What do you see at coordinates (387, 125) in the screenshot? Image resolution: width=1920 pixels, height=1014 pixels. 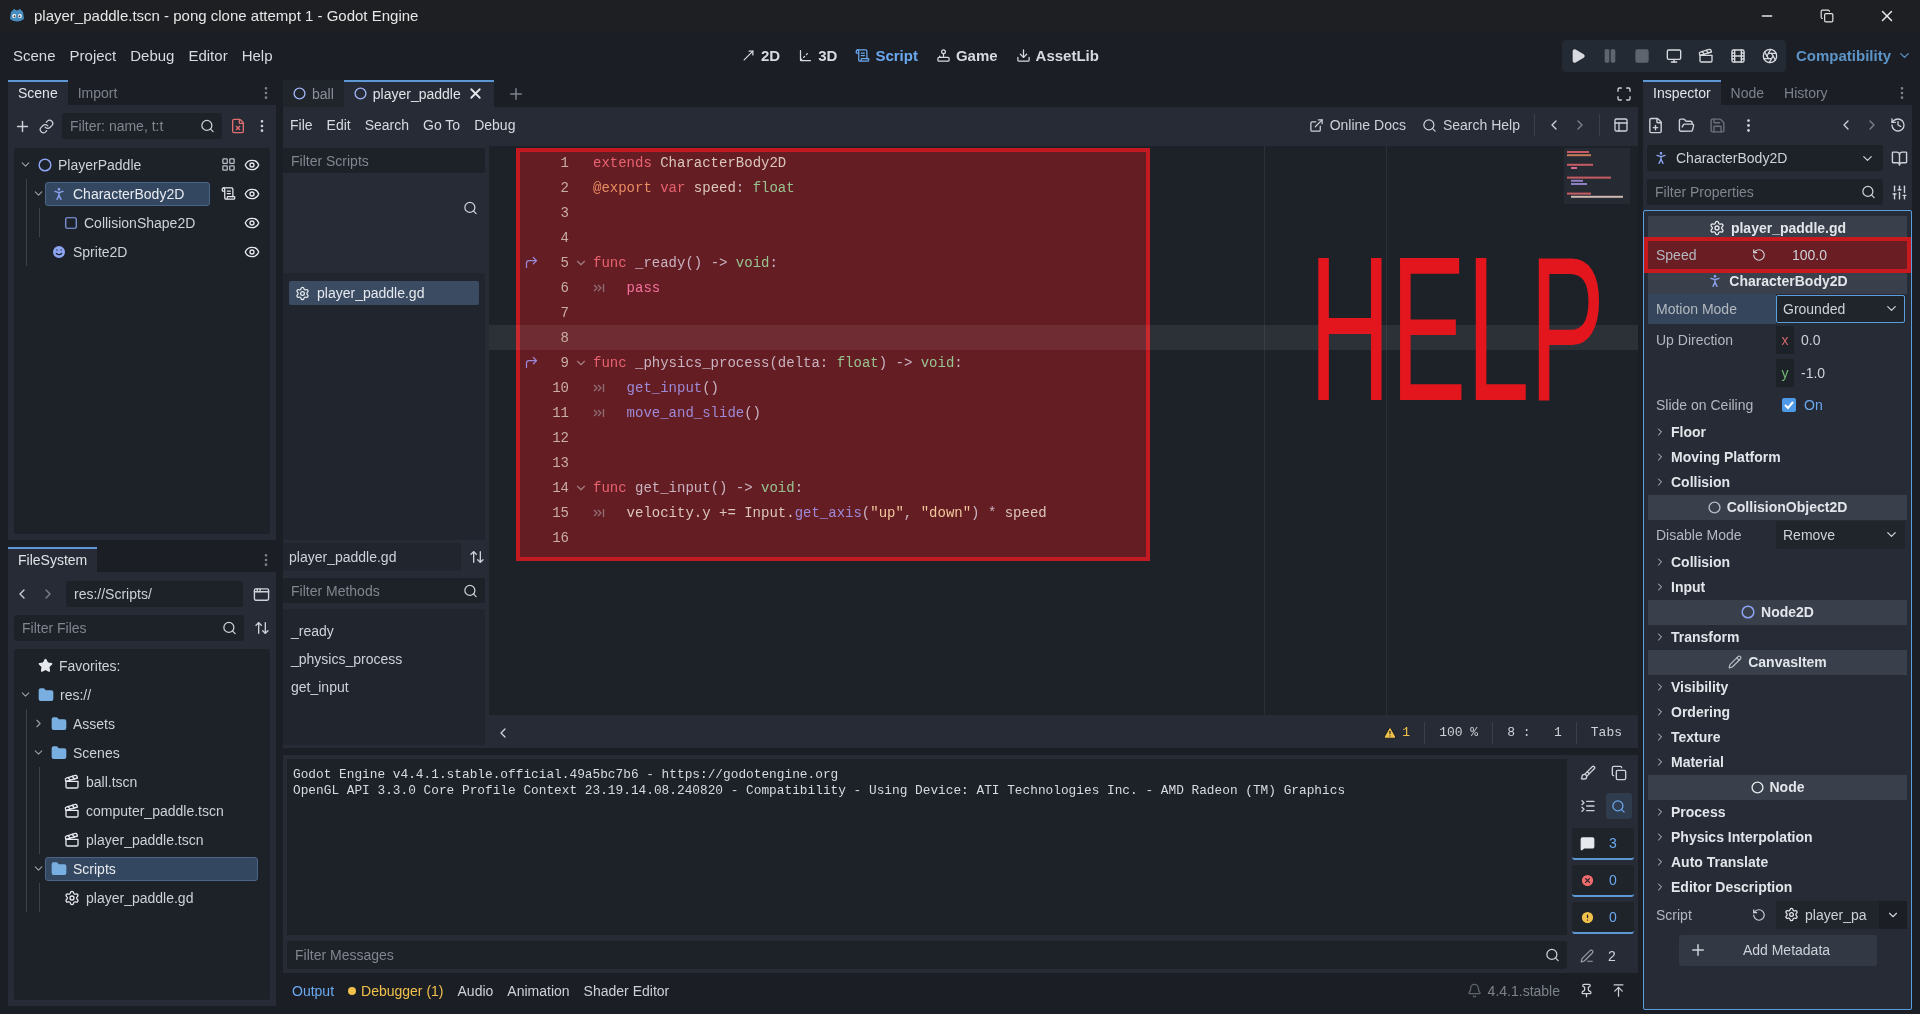 I see `menu-item: Search` at bounding box center [387, 125].